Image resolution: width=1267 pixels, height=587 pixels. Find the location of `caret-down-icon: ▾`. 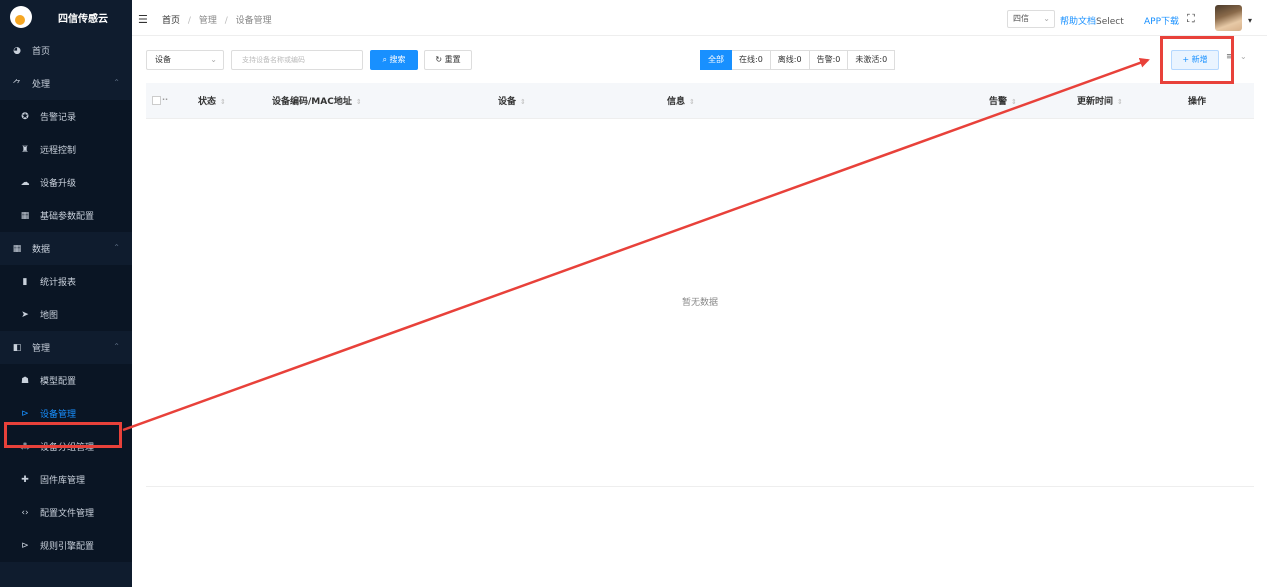

caret-down-icon: ▾ is located at coordinates (1250, 20).